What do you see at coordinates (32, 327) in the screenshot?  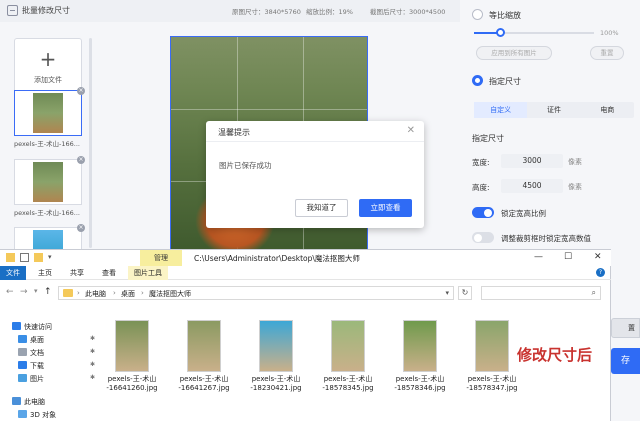 I see `sidebar-item-quick-access: 快速访问` at bounding box center [32, 327].